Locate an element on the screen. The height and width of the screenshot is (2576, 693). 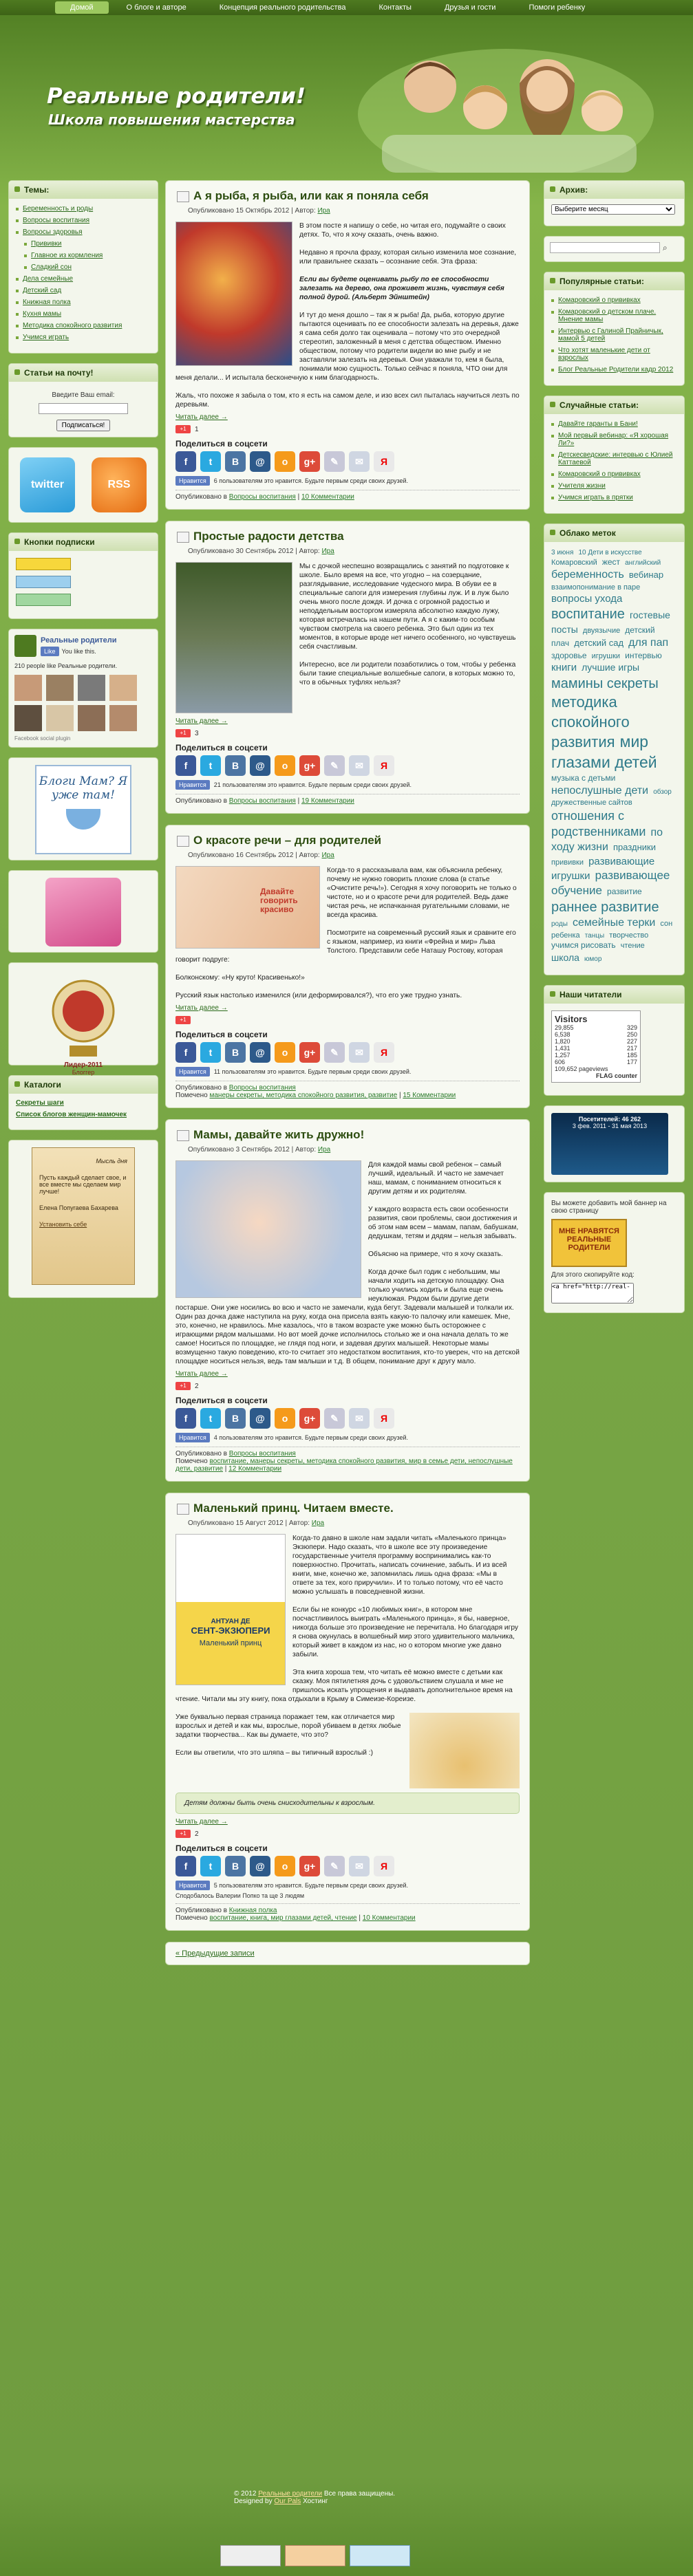
tag-link: прививки is located at coordinates (567, 862).